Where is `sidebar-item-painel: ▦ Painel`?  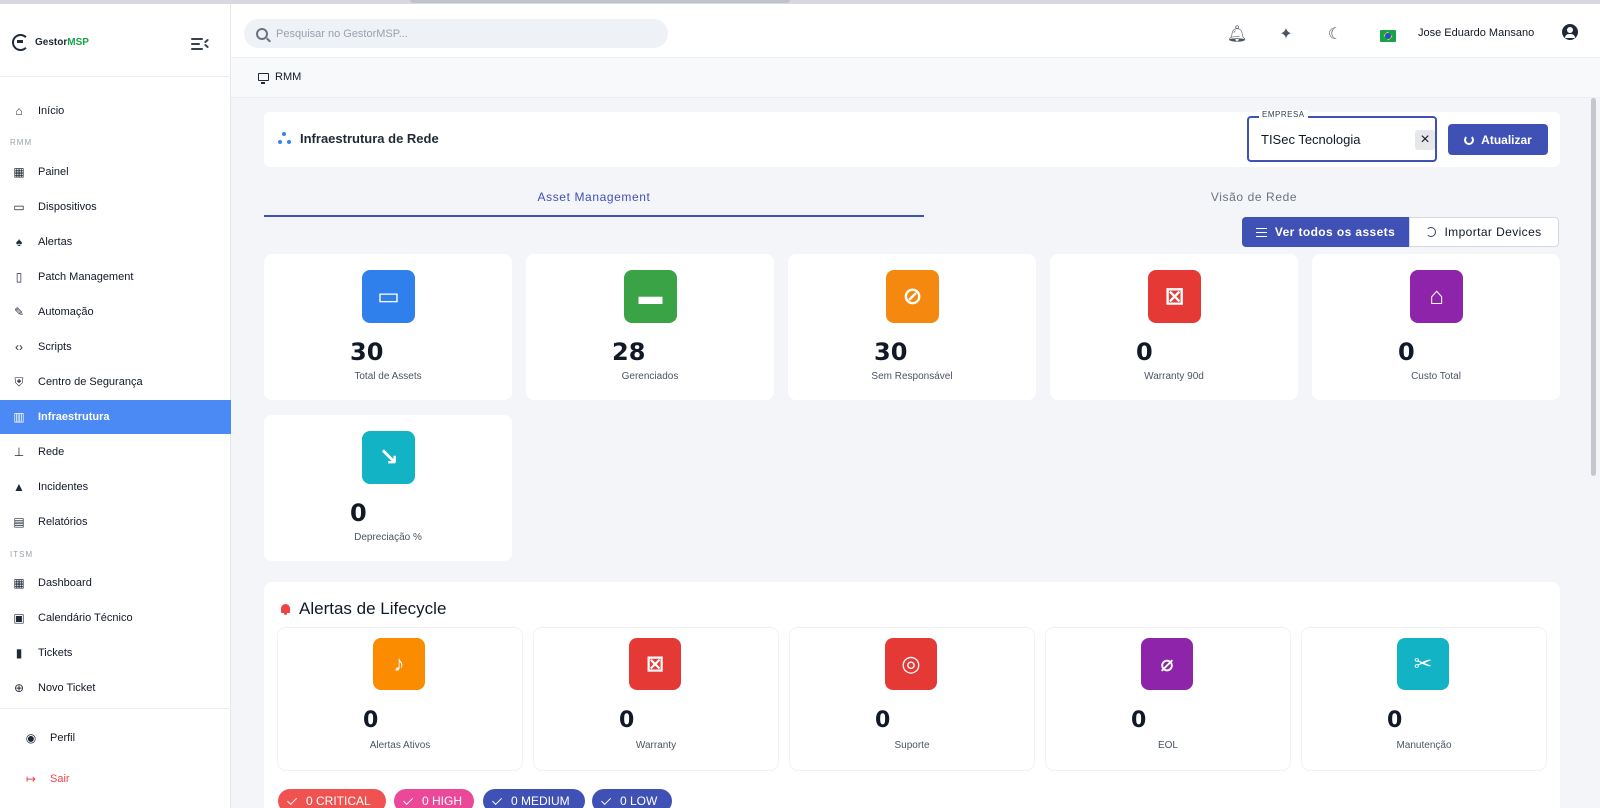
sidebar-item-painel: ▦ Painel is located at coordinates (115, 172).